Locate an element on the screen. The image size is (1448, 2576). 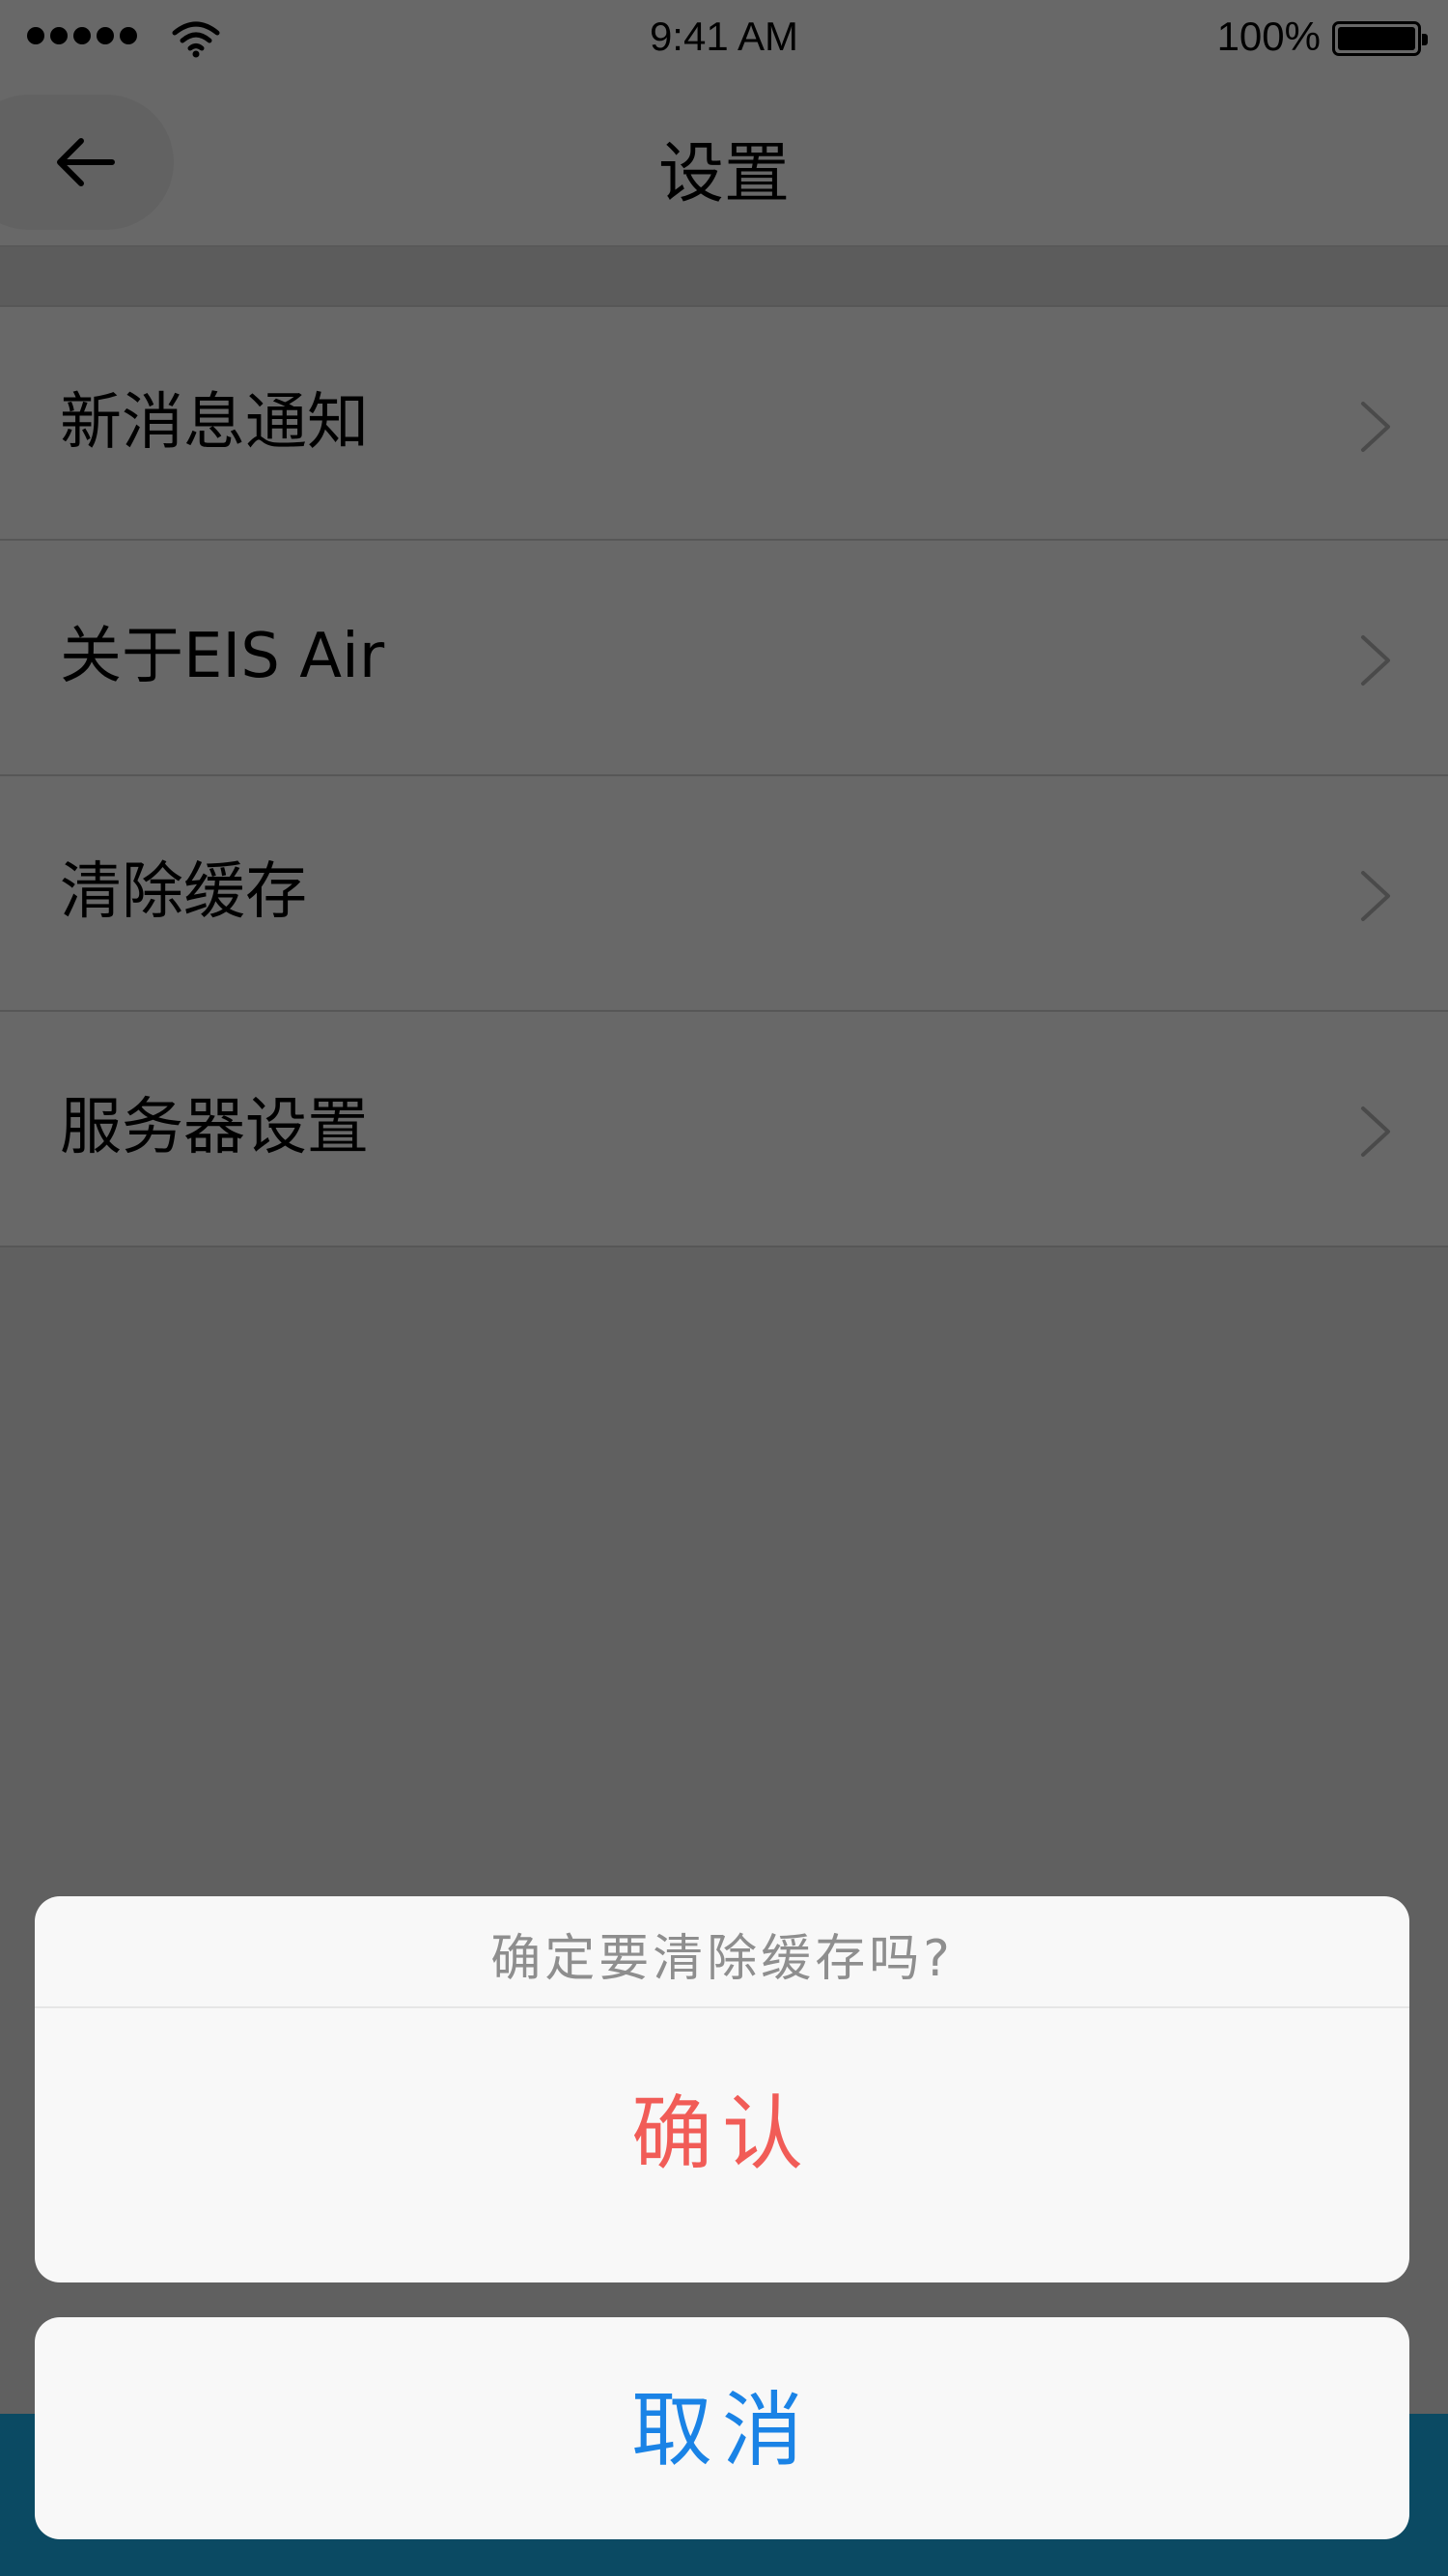
status-bar: 9:41 AM 100% is located at coordinates (724, 41).